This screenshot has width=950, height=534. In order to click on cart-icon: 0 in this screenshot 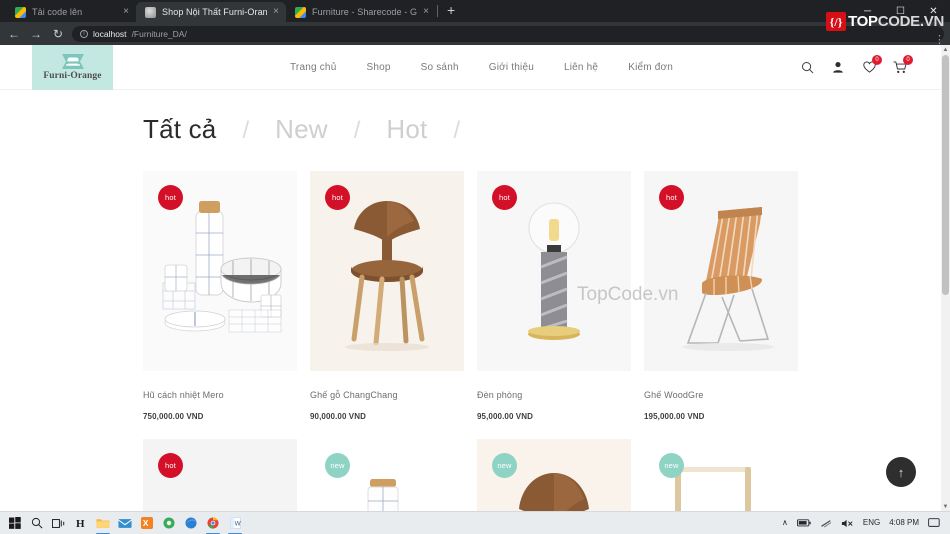, I will do `click(903, 64)`.